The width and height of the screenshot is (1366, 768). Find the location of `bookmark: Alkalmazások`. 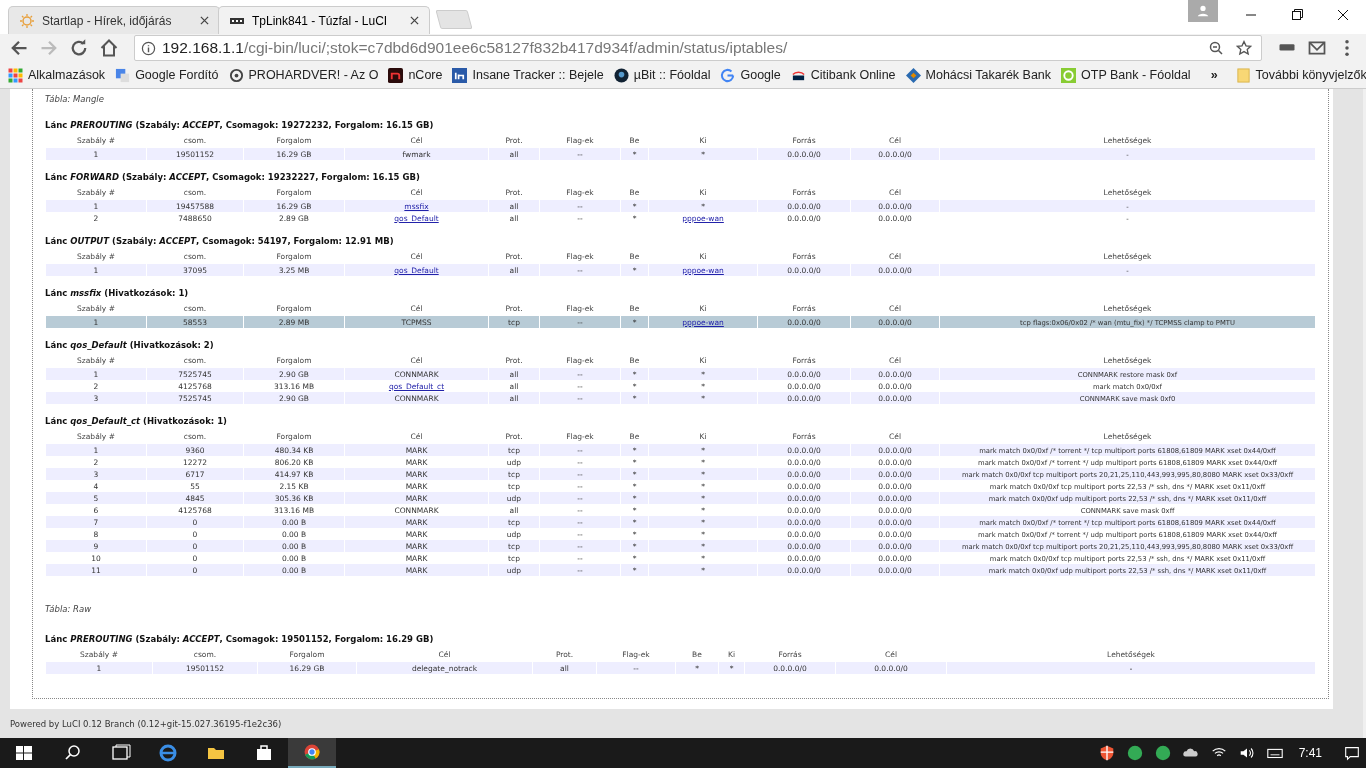

bookmark: Alkalmazások is located at coordinates (57, 75).